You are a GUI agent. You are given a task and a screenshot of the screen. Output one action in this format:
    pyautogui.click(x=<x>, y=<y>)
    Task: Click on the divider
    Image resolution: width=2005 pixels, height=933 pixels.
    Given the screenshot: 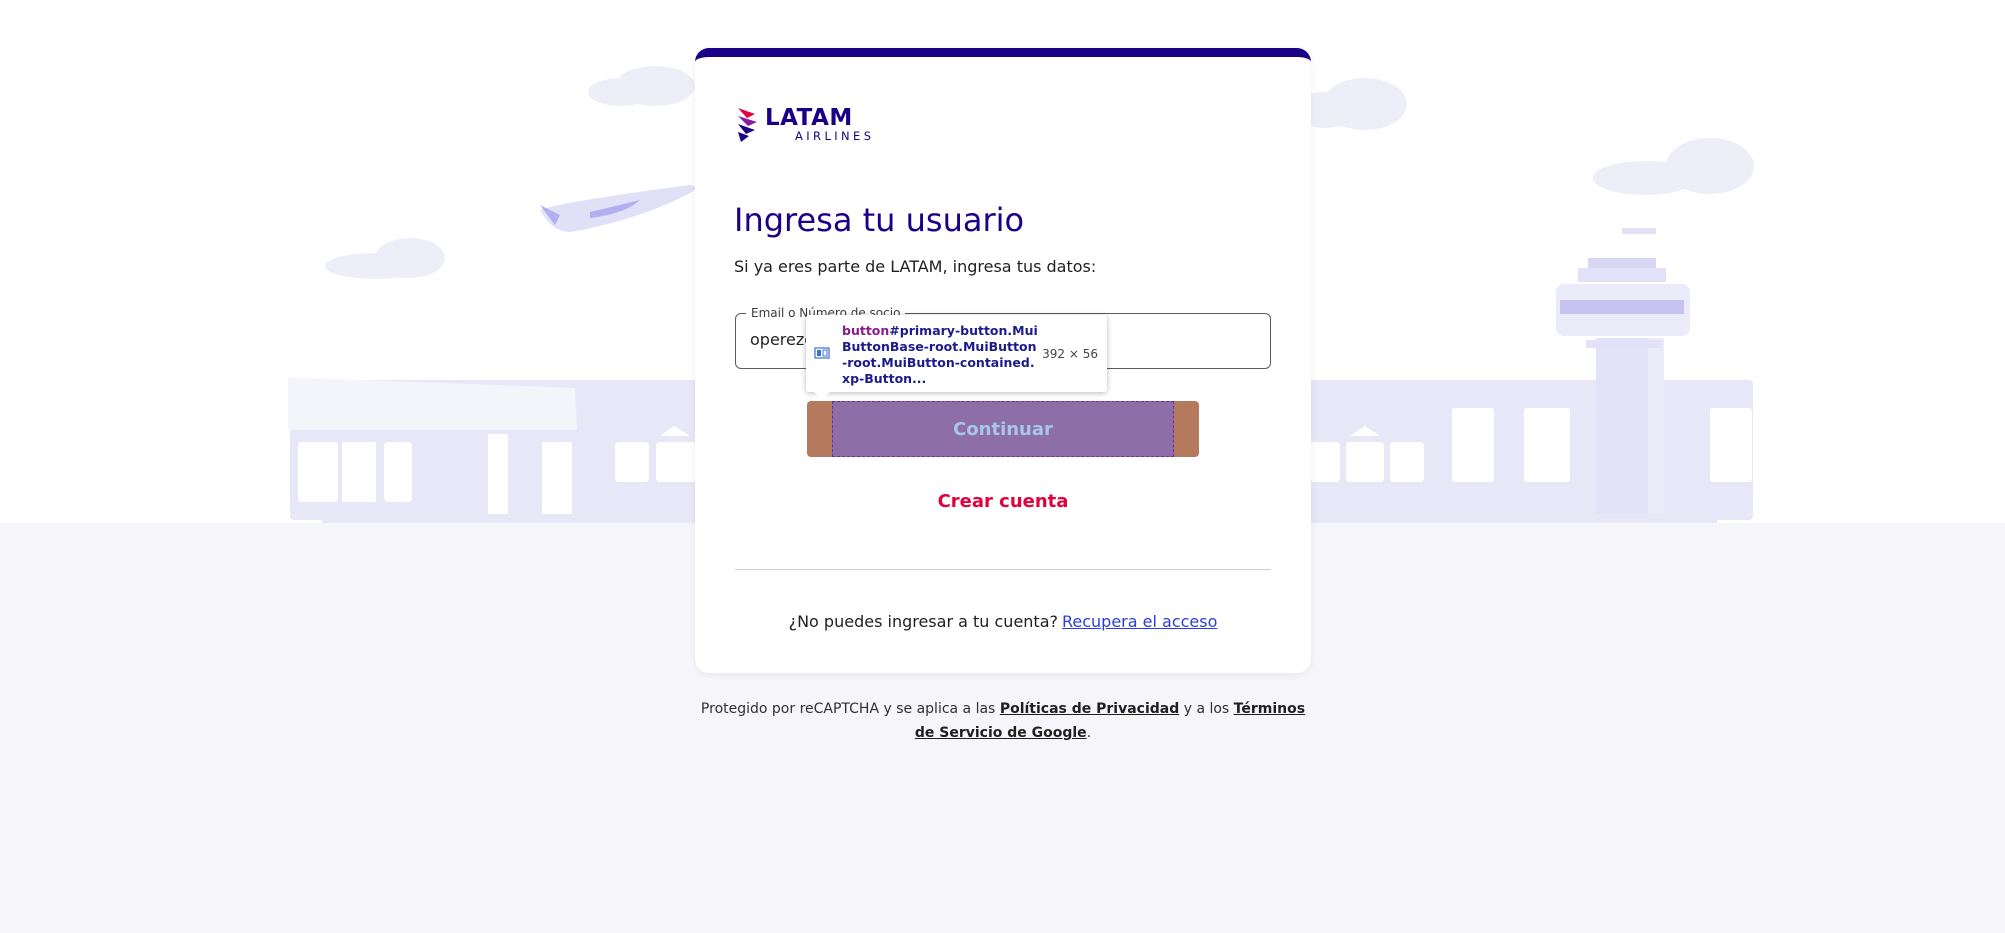 What is the action you would take?
    pyautogui.click(x=1003, y=569)
    